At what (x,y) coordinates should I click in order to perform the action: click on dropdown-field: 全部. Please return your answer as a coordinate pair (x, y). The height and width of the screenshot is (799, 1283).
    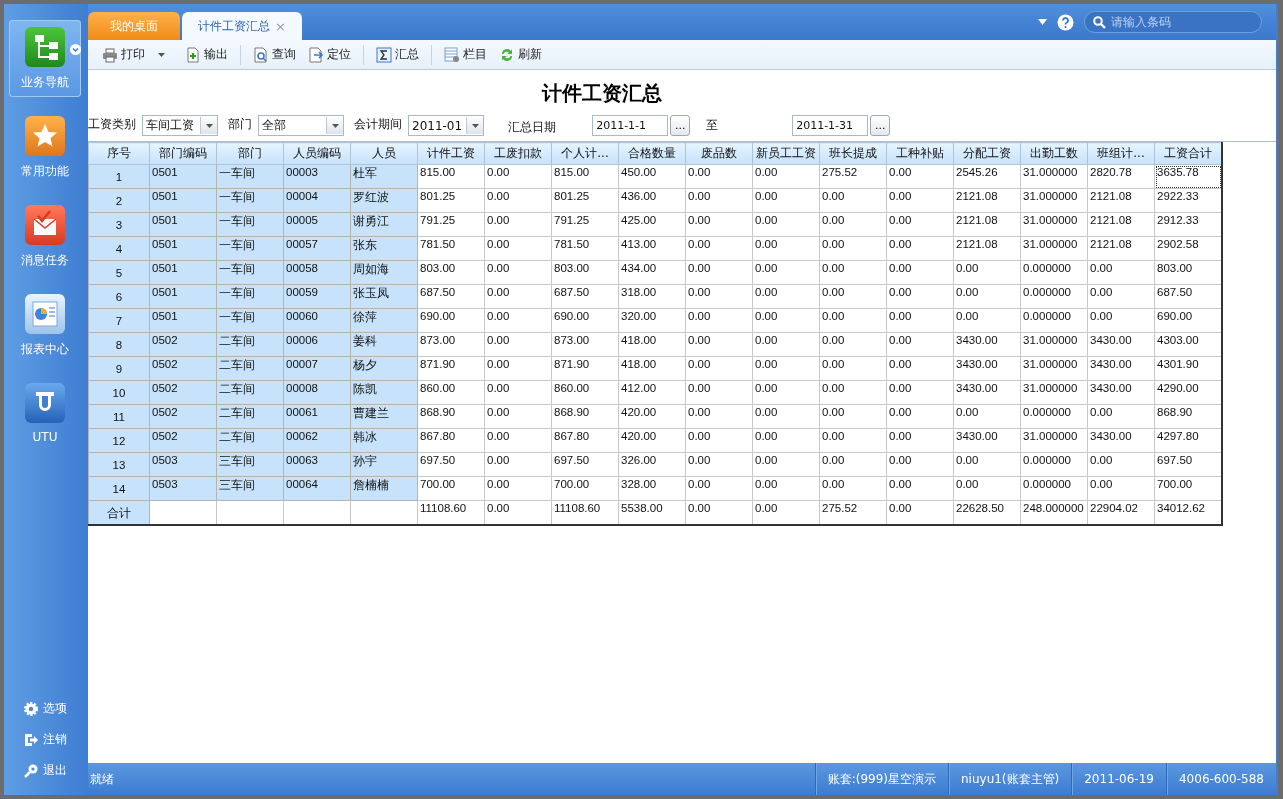
    Looking at the image, I should click on (301, 125).